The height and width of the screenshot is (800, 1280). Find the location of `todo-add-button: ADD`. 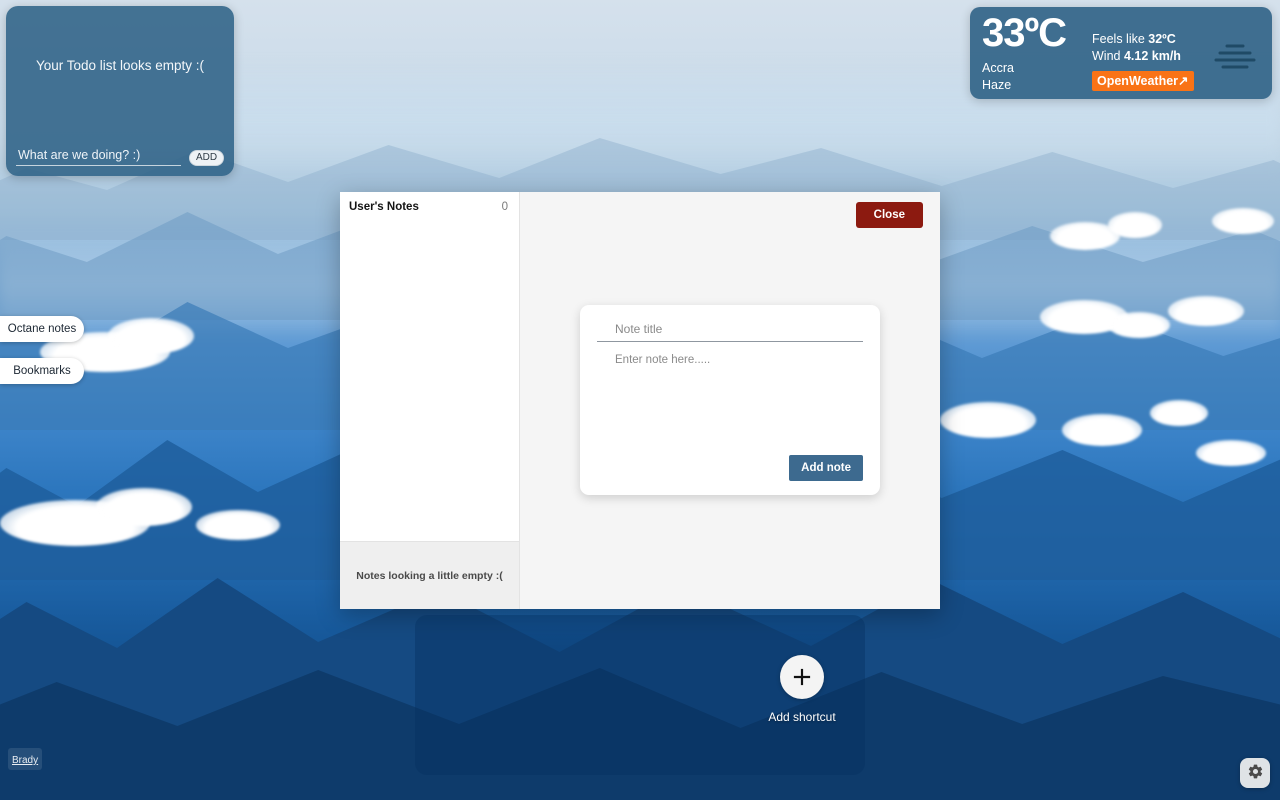

todo-add-button: ADD is located at coordinates (206, 158).